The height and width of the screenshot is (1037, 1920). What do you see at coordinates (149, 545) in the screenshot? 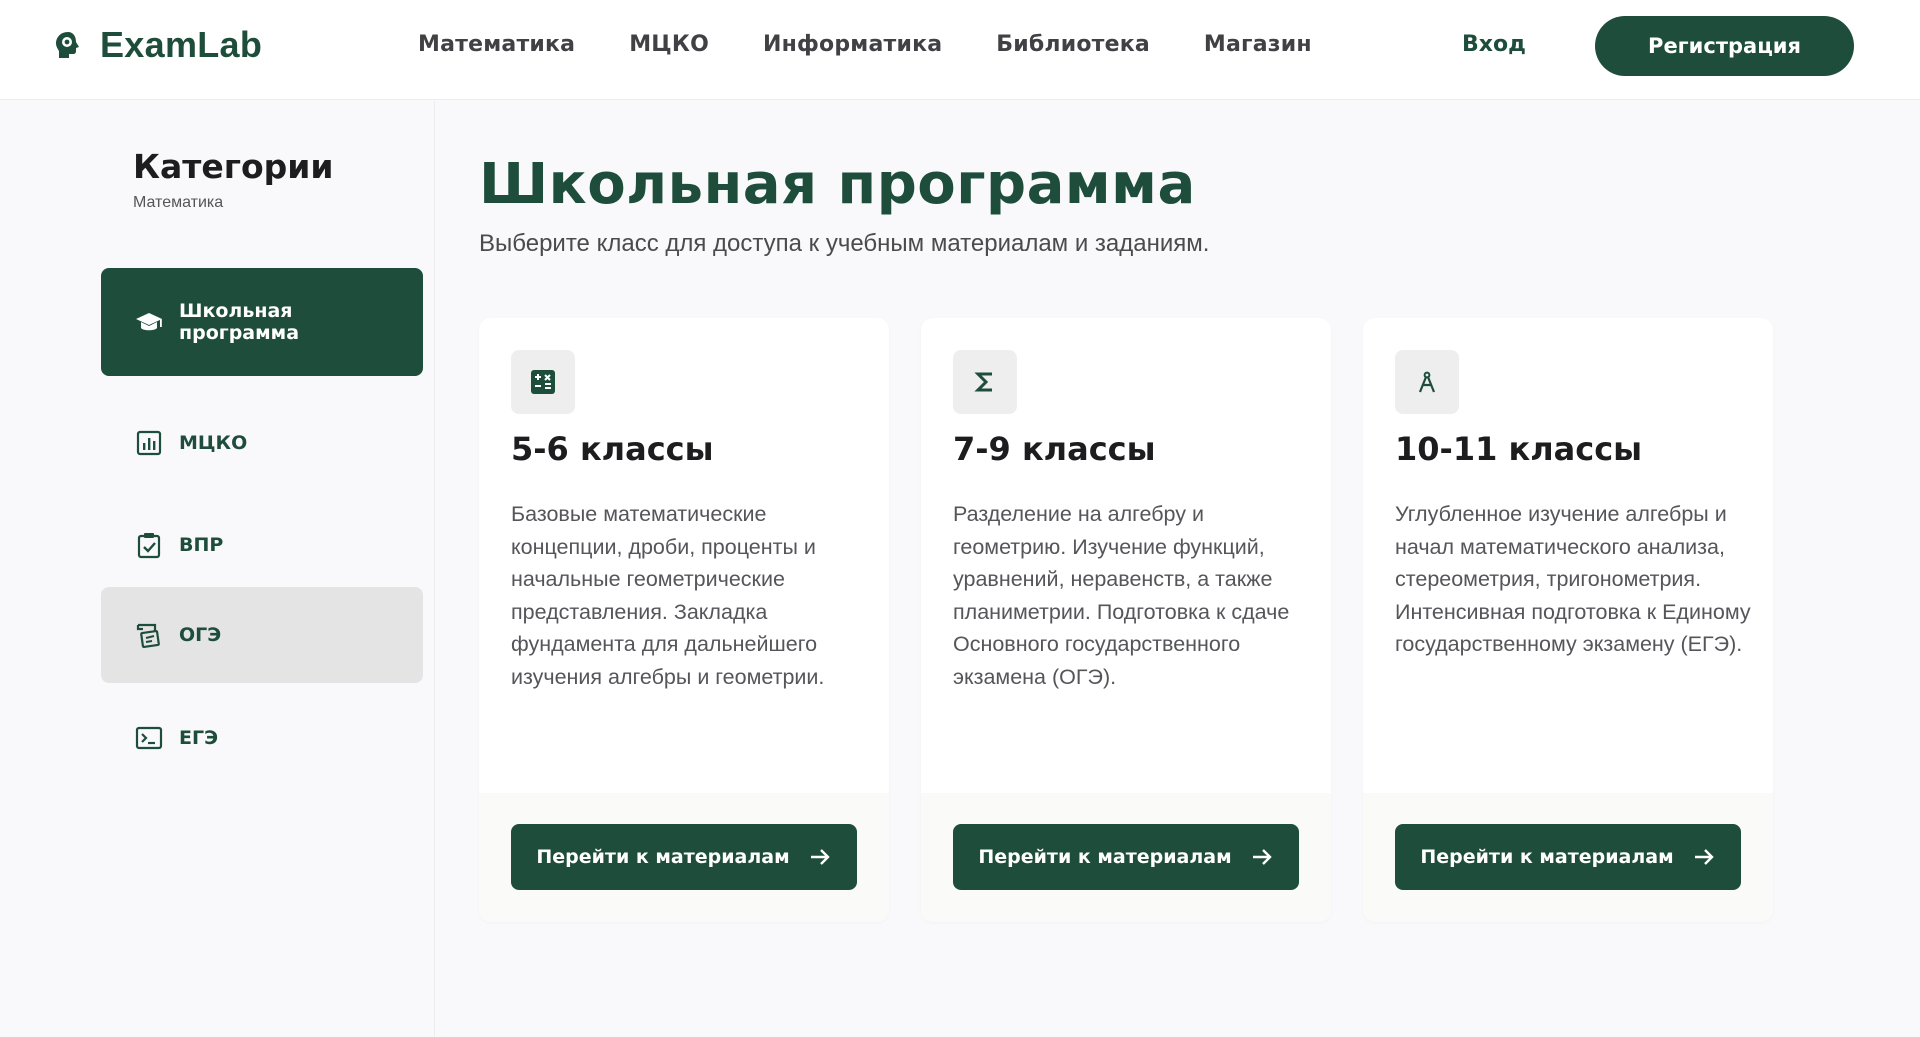
I see `clipboard-check-icon` at bounding box center [149, 545].